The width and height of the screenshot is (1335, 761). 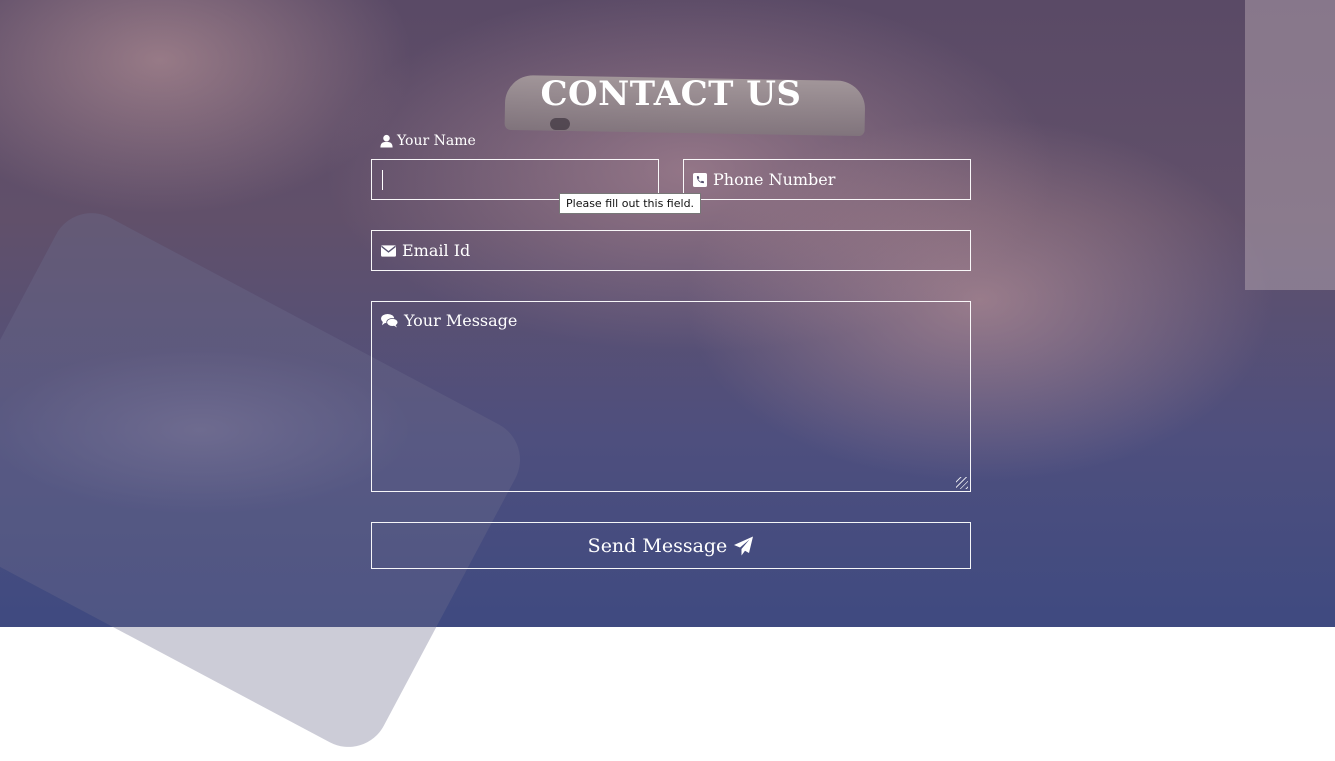 I want to click on send-message-button: Send Message, so click(x=671, y=545).